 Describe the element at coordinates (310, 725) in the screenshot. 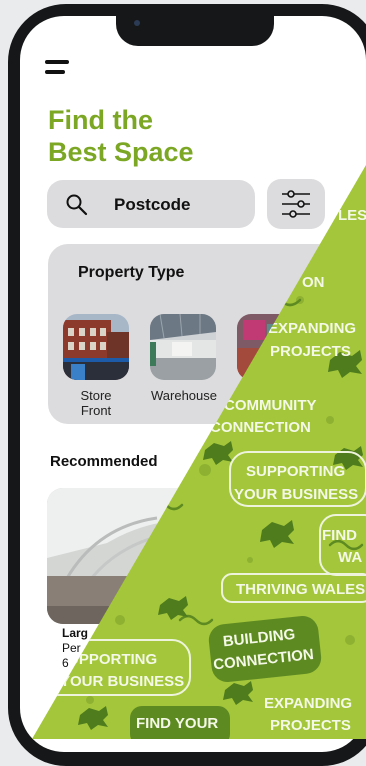

I see `banner-text-projects-2: PROJECTS` at that location.